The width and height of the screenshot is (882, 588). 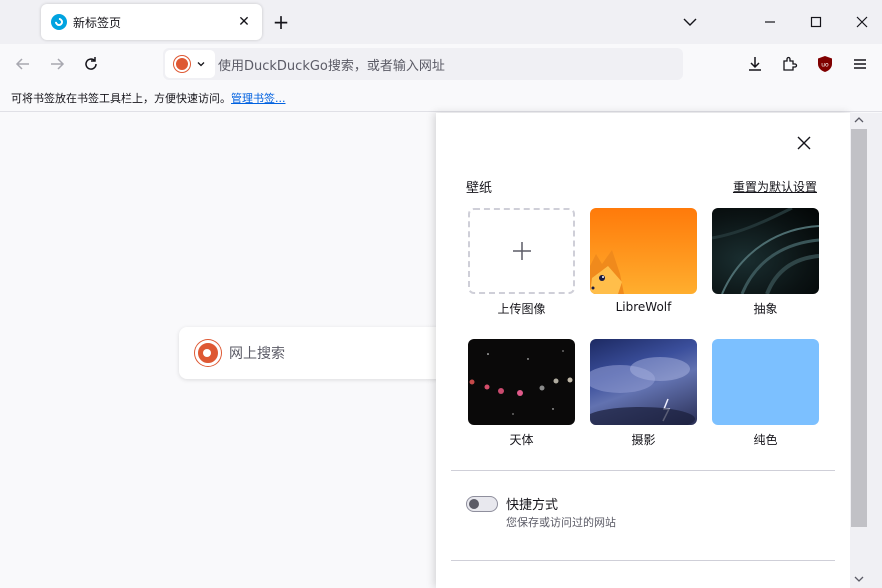 I want to click on maximize-icon, so click(x=816, y=22).